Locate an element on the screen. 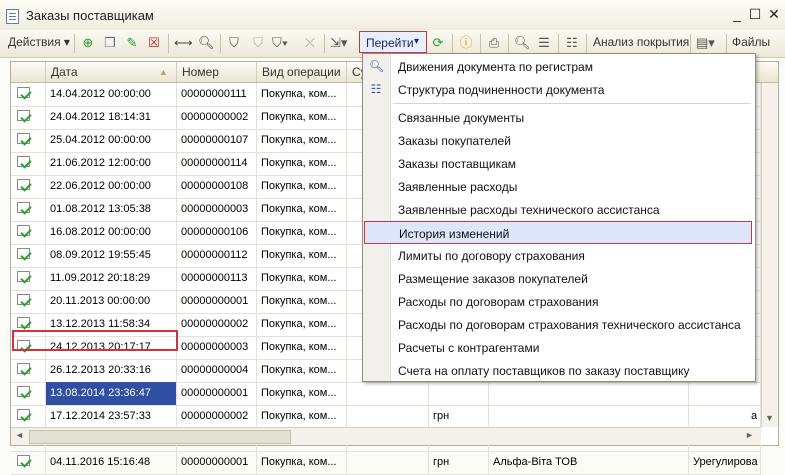 The image size is (785, 475). number-cell: 00000000111 is located at coordinates (217, 94).